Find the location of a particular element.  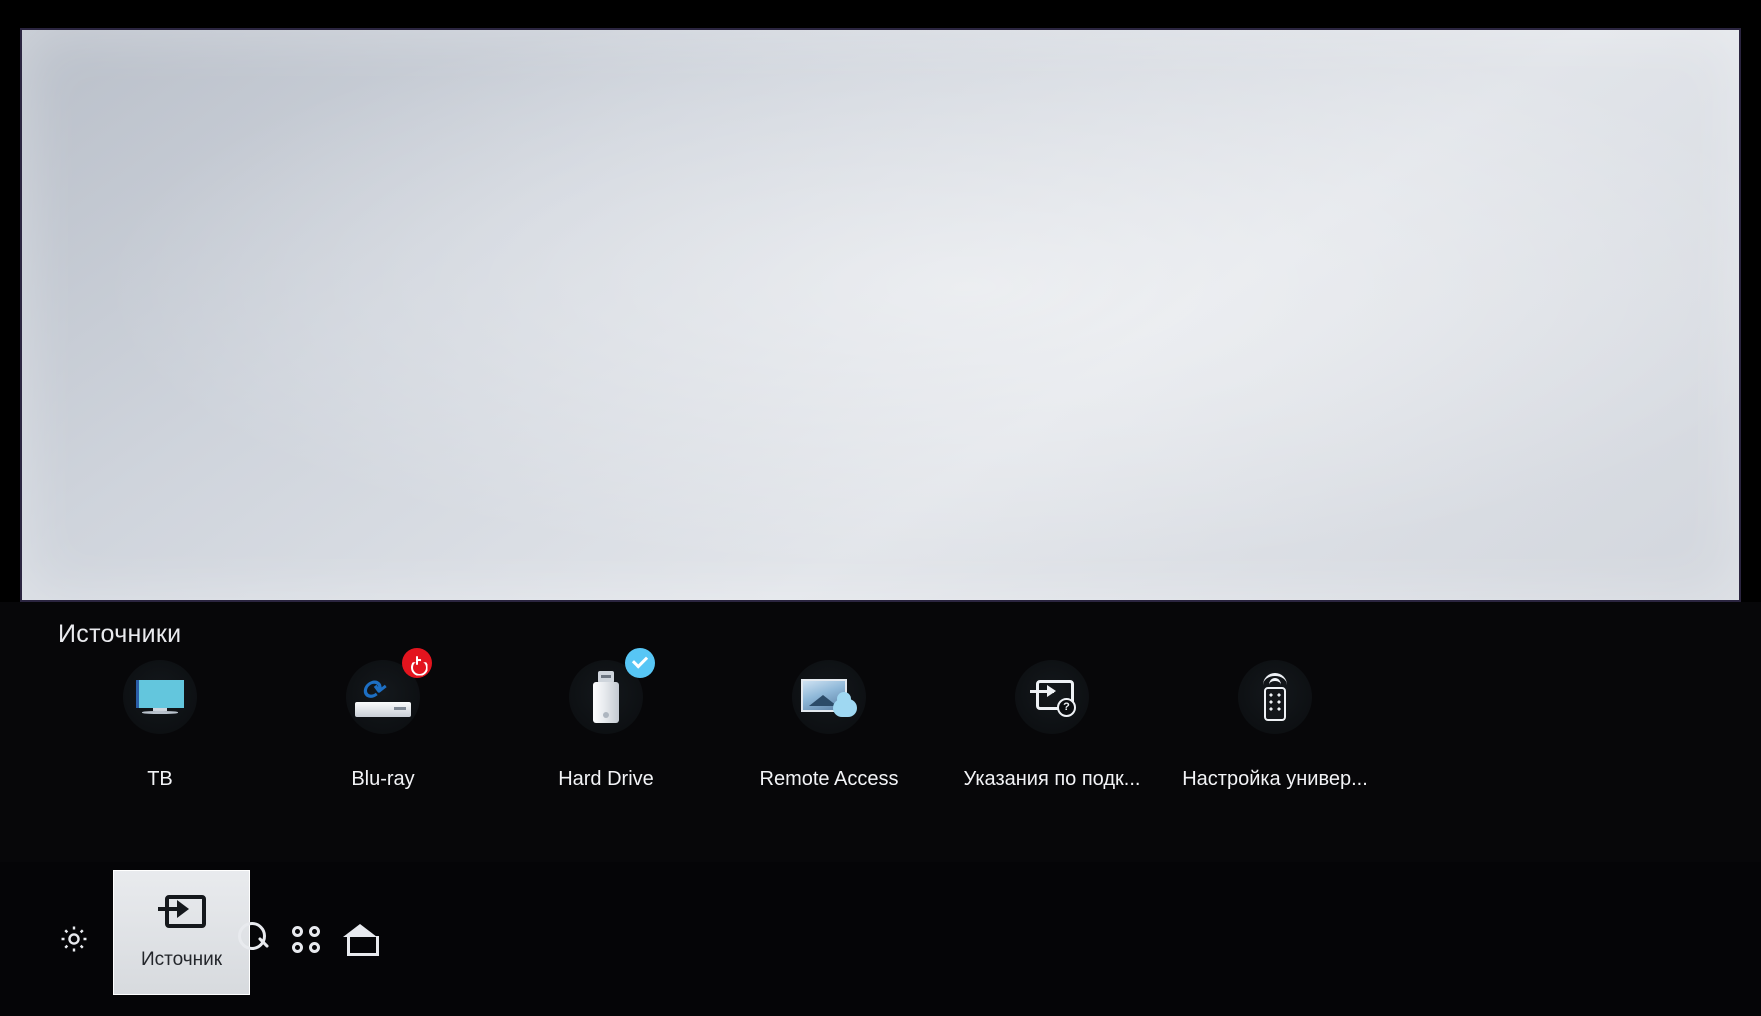

source-item-tv: ТВ is located at coordinates (160, 725).